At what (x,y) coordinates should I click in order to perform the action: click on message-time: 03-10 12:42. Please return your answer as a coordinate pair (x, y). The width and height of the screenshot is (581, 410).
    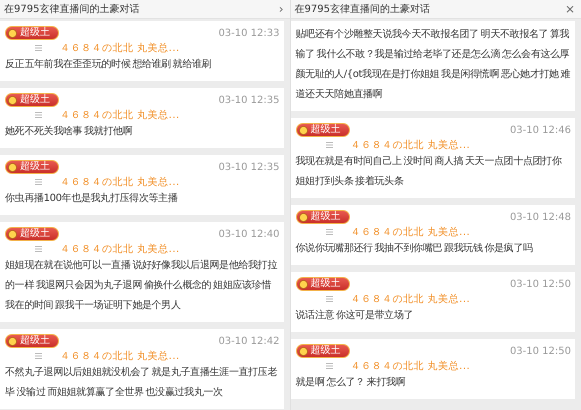
    Looking at the image, I should click on (249, 341).